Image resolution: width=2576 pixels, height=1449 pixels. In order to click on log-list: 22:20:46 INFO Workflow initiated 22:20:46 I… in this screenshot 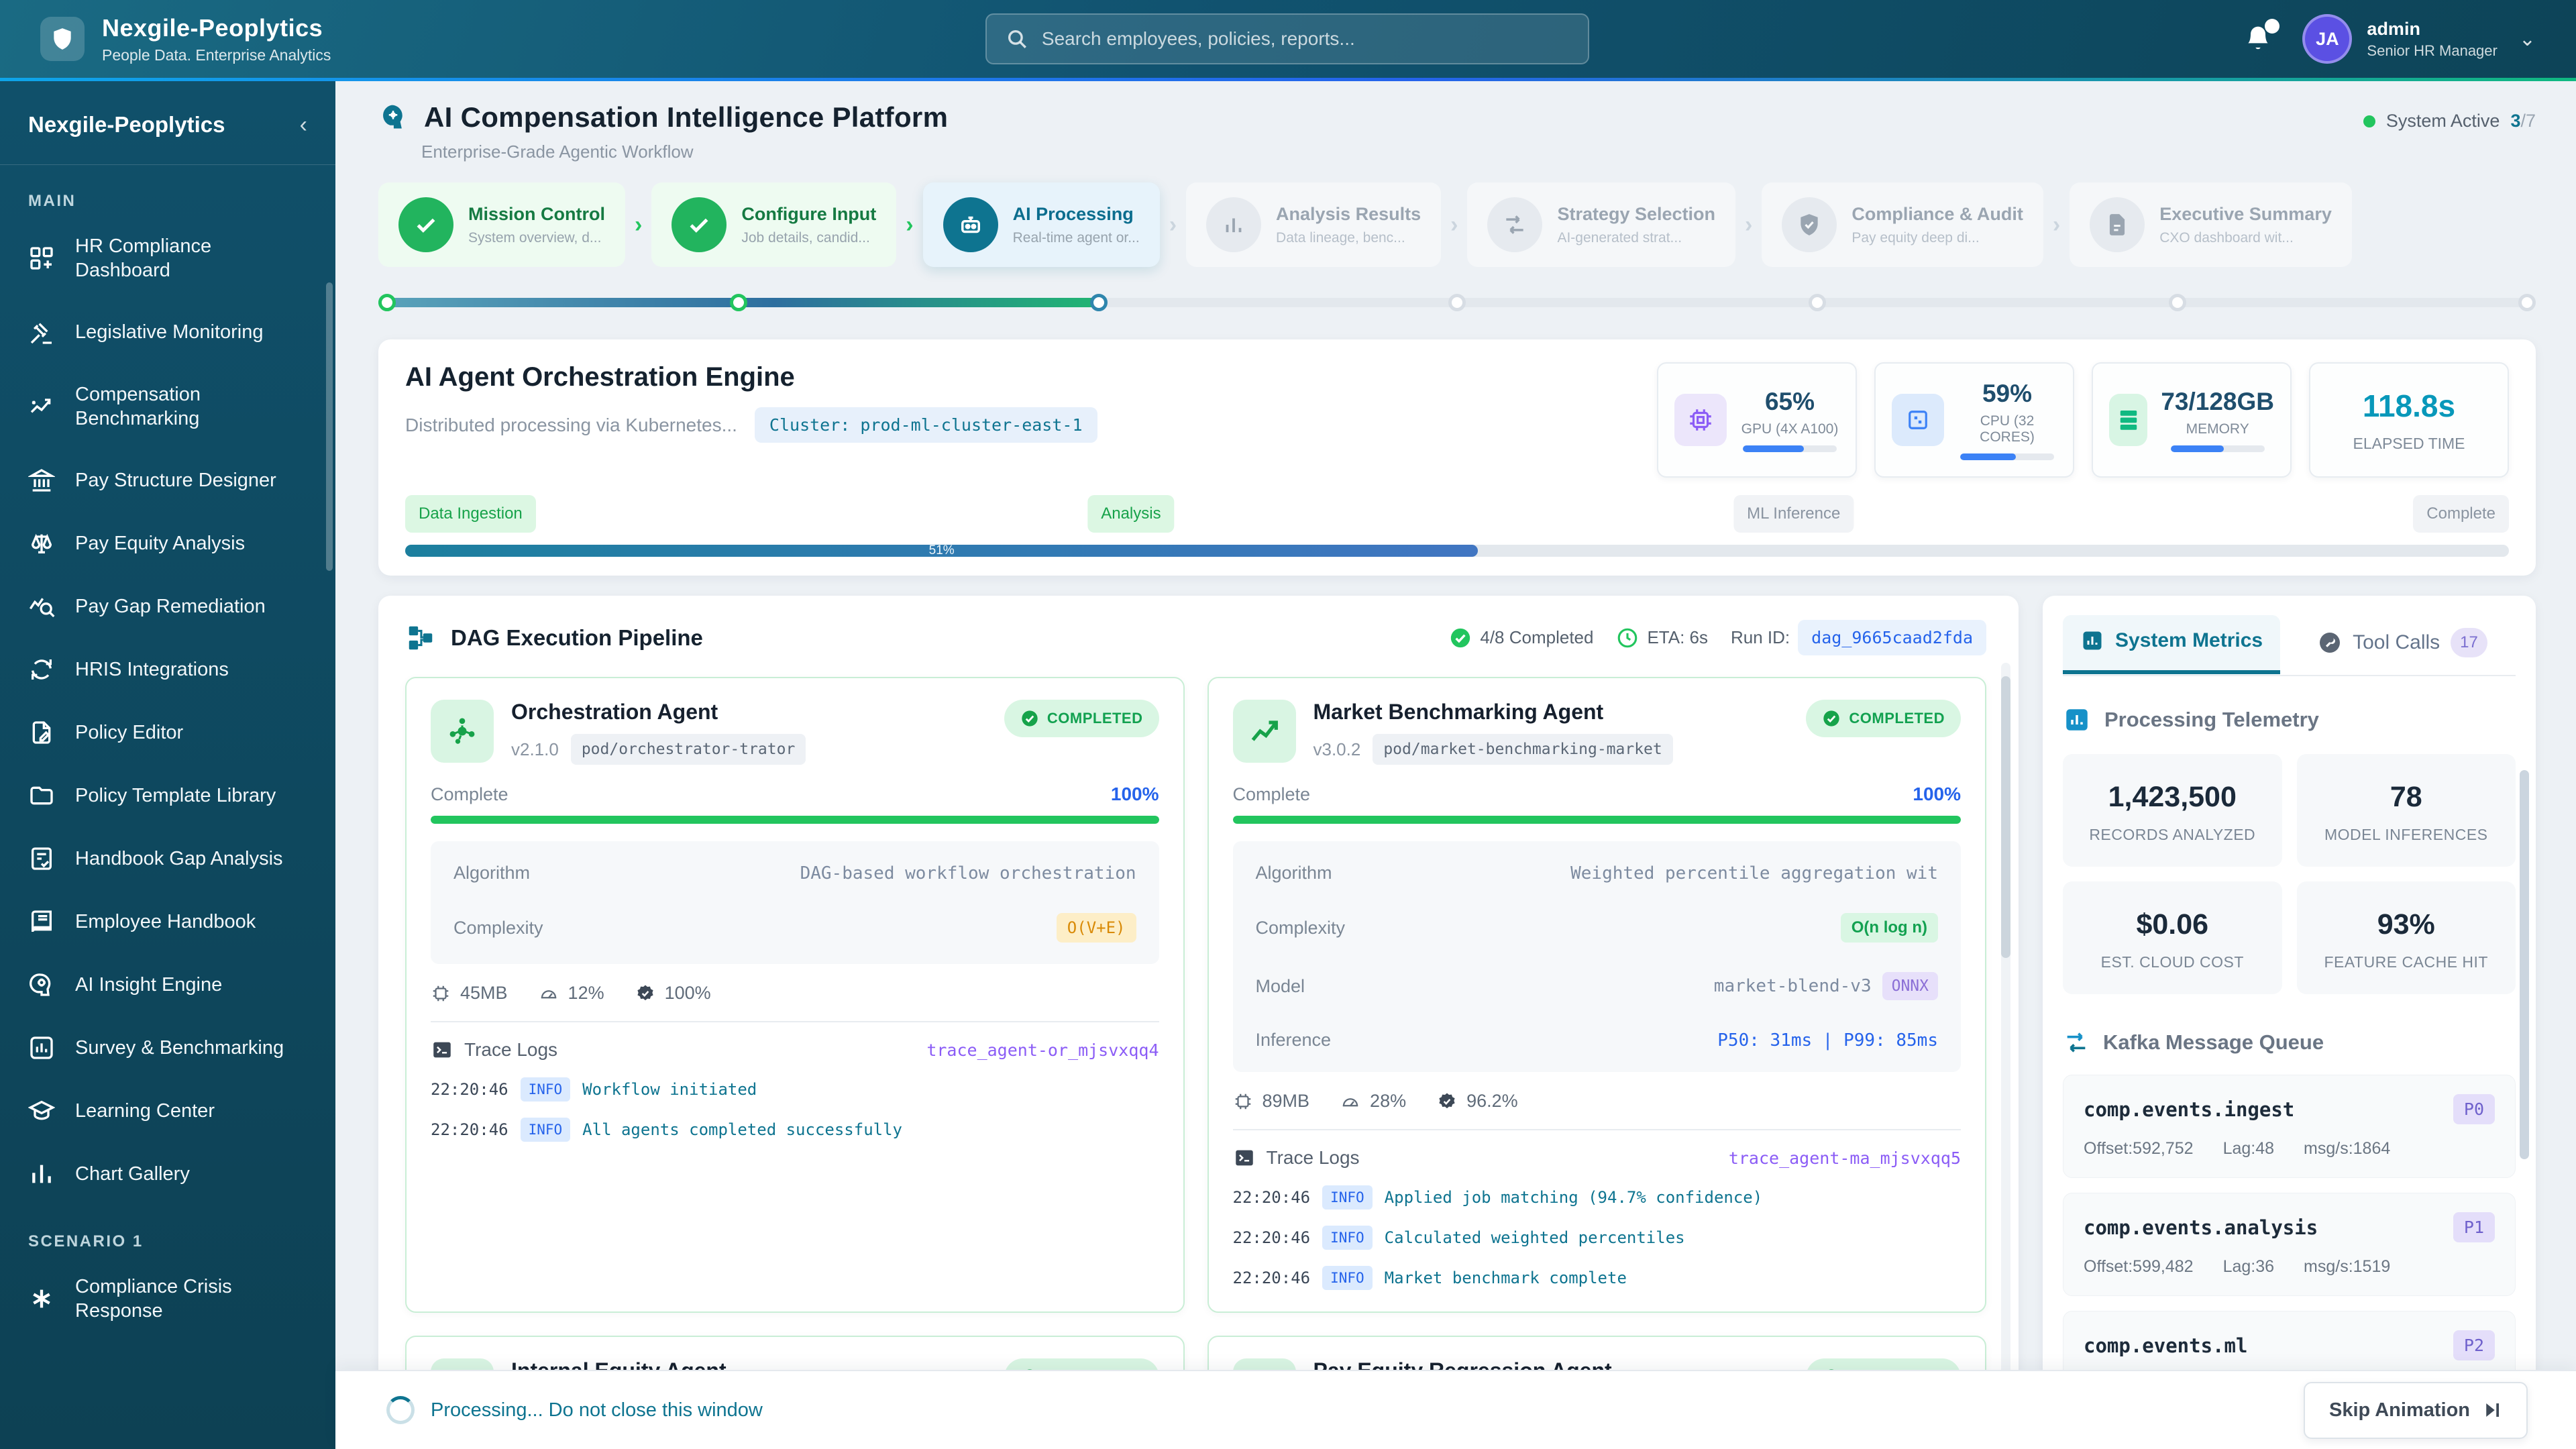, I will do `click(795, 1109)`.